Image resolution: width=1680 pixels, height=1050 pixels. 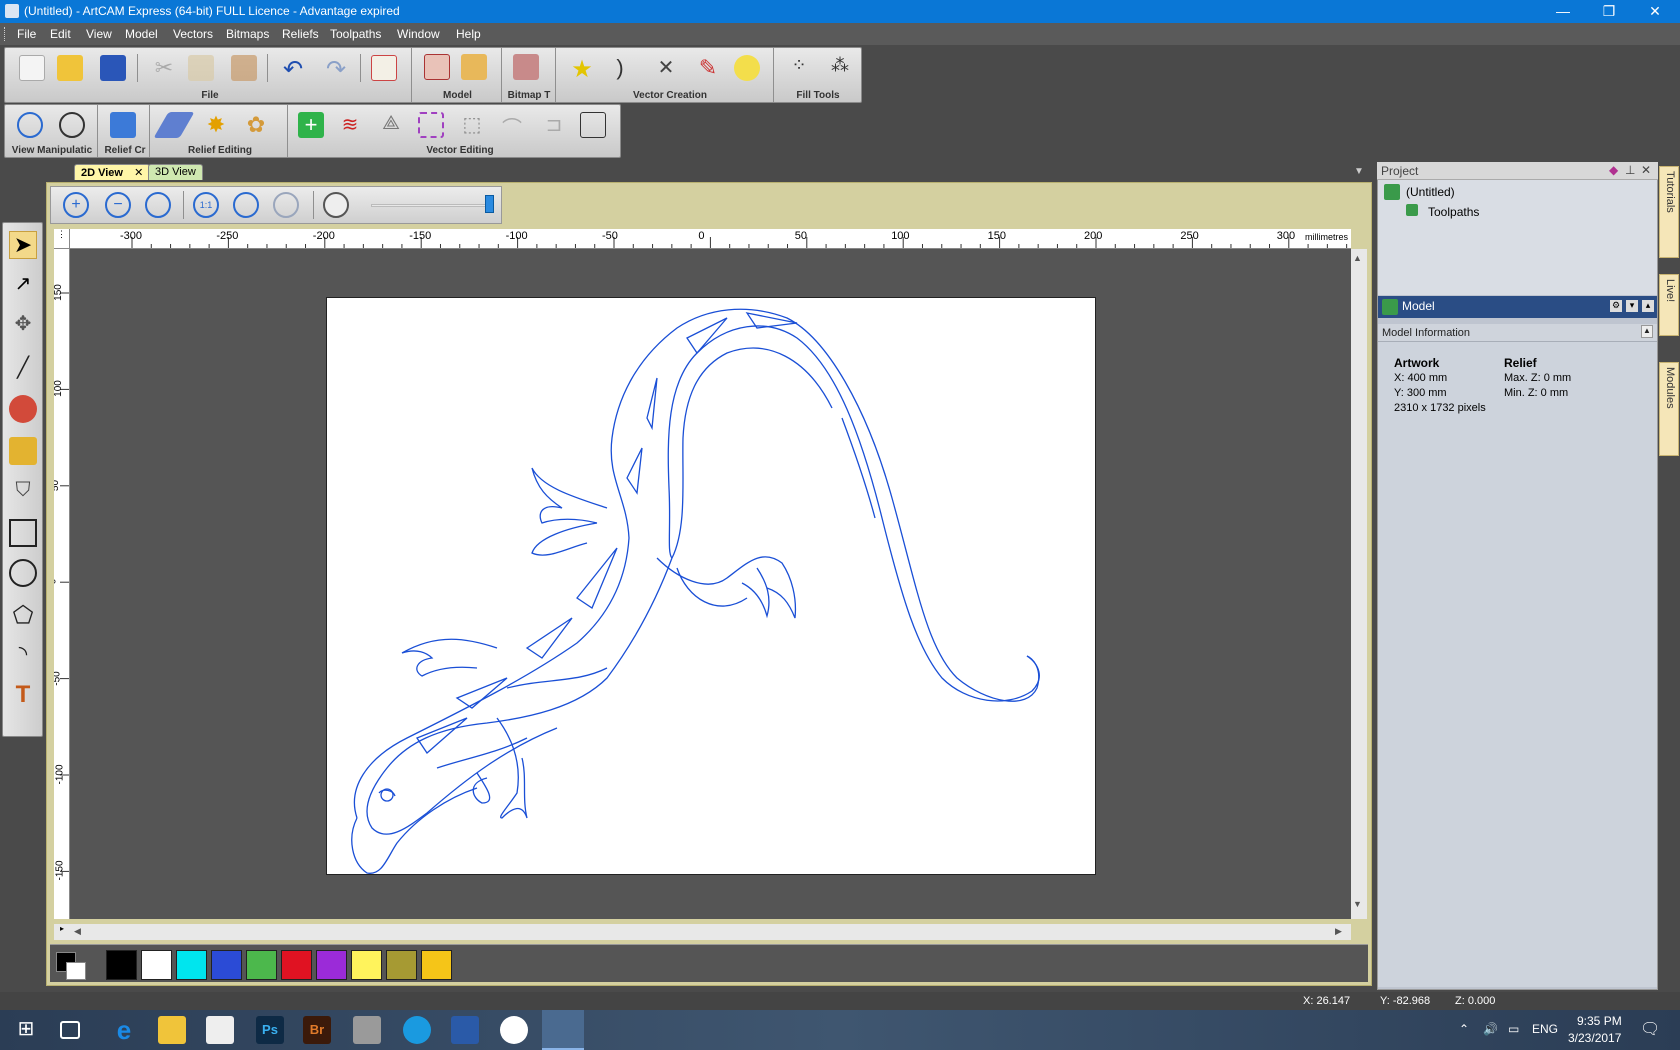 I want to click on bezier-pen-icon: ✎, so click(x=708, y=68).